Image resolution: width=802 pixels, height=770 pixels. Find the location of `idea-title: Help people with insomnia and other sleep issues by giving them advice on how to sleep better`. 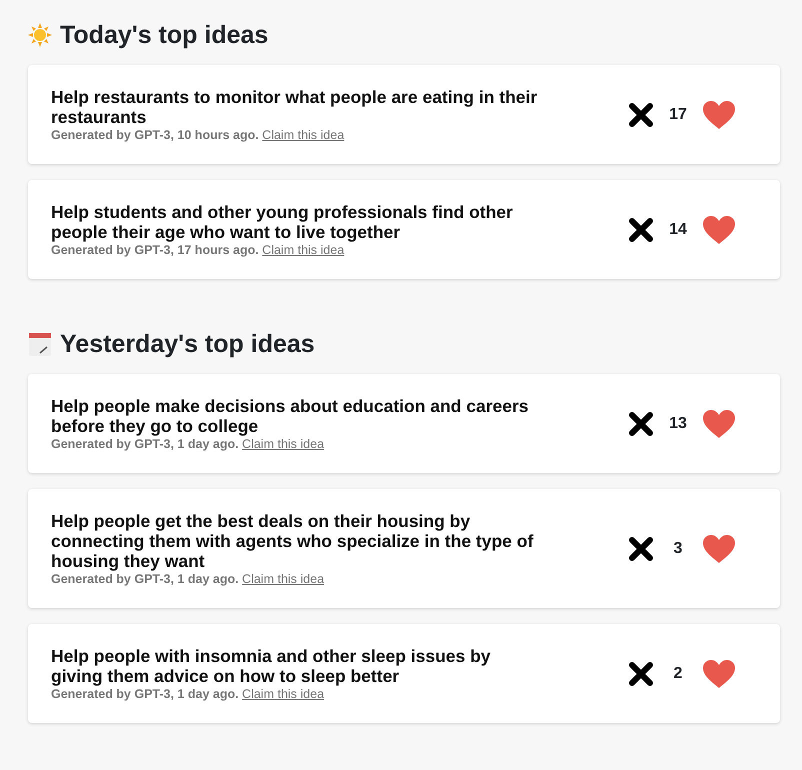

idea-title: Help people with insomnia and other sleep issues by giving them advice on how to sleep better is located at coordinates (271, 666).